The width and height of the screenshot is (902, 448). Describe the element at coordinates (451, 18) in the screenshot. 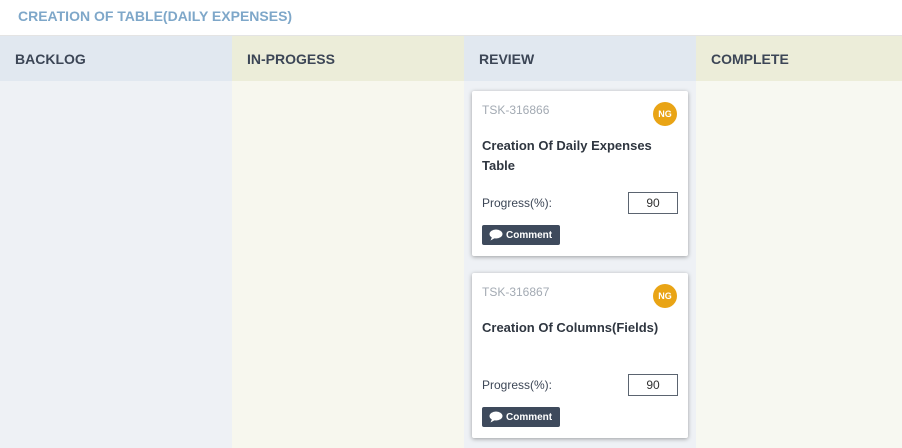

I see `board-title: CREATION OF TABLE(DAILY EXPENSES)` at that location.